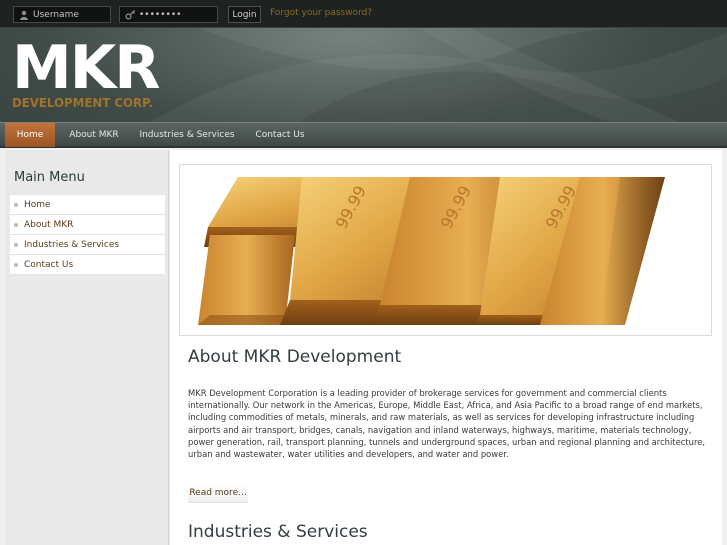  What do you see at coordinates (176, 14) in the screenshot?
I see `password-input` at bounding box center [176, 14].